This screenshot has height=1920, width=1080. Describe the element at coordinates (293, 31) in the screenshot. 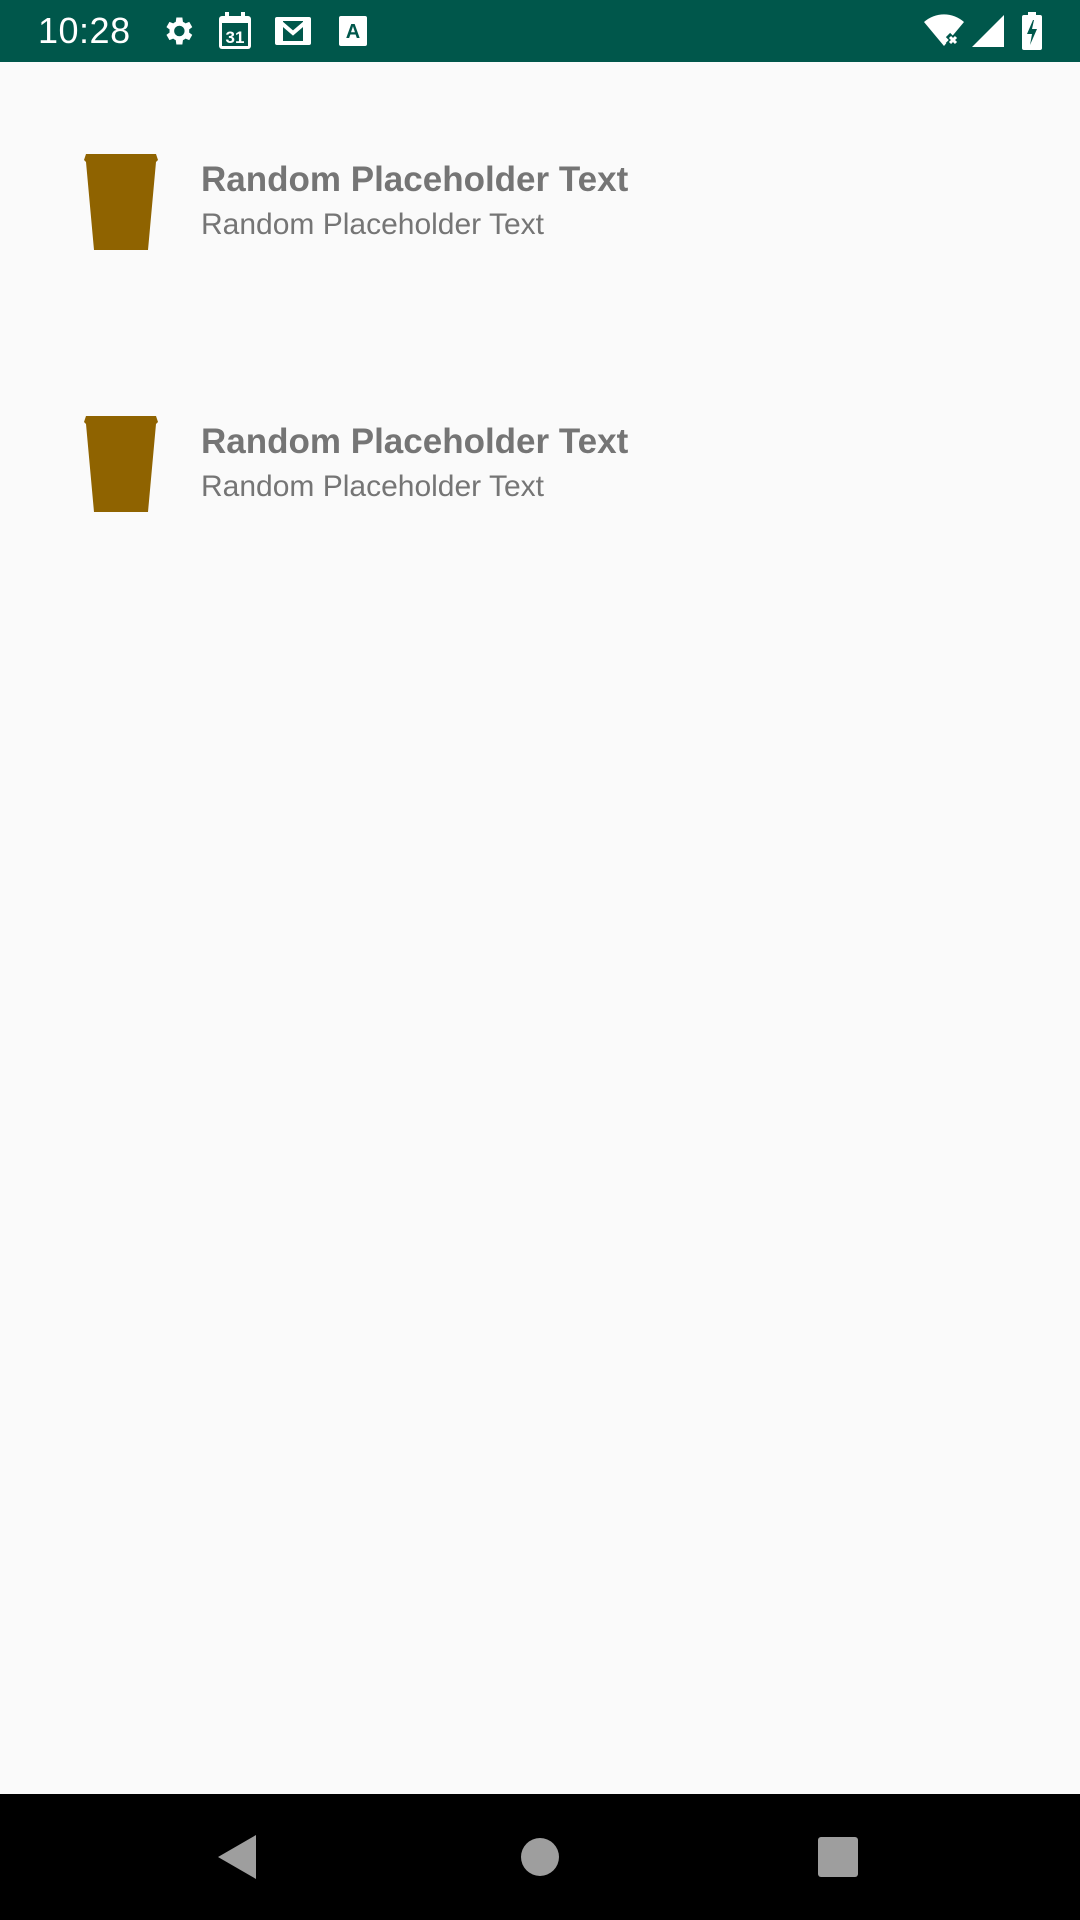

I see `gmail-icon` at that location.